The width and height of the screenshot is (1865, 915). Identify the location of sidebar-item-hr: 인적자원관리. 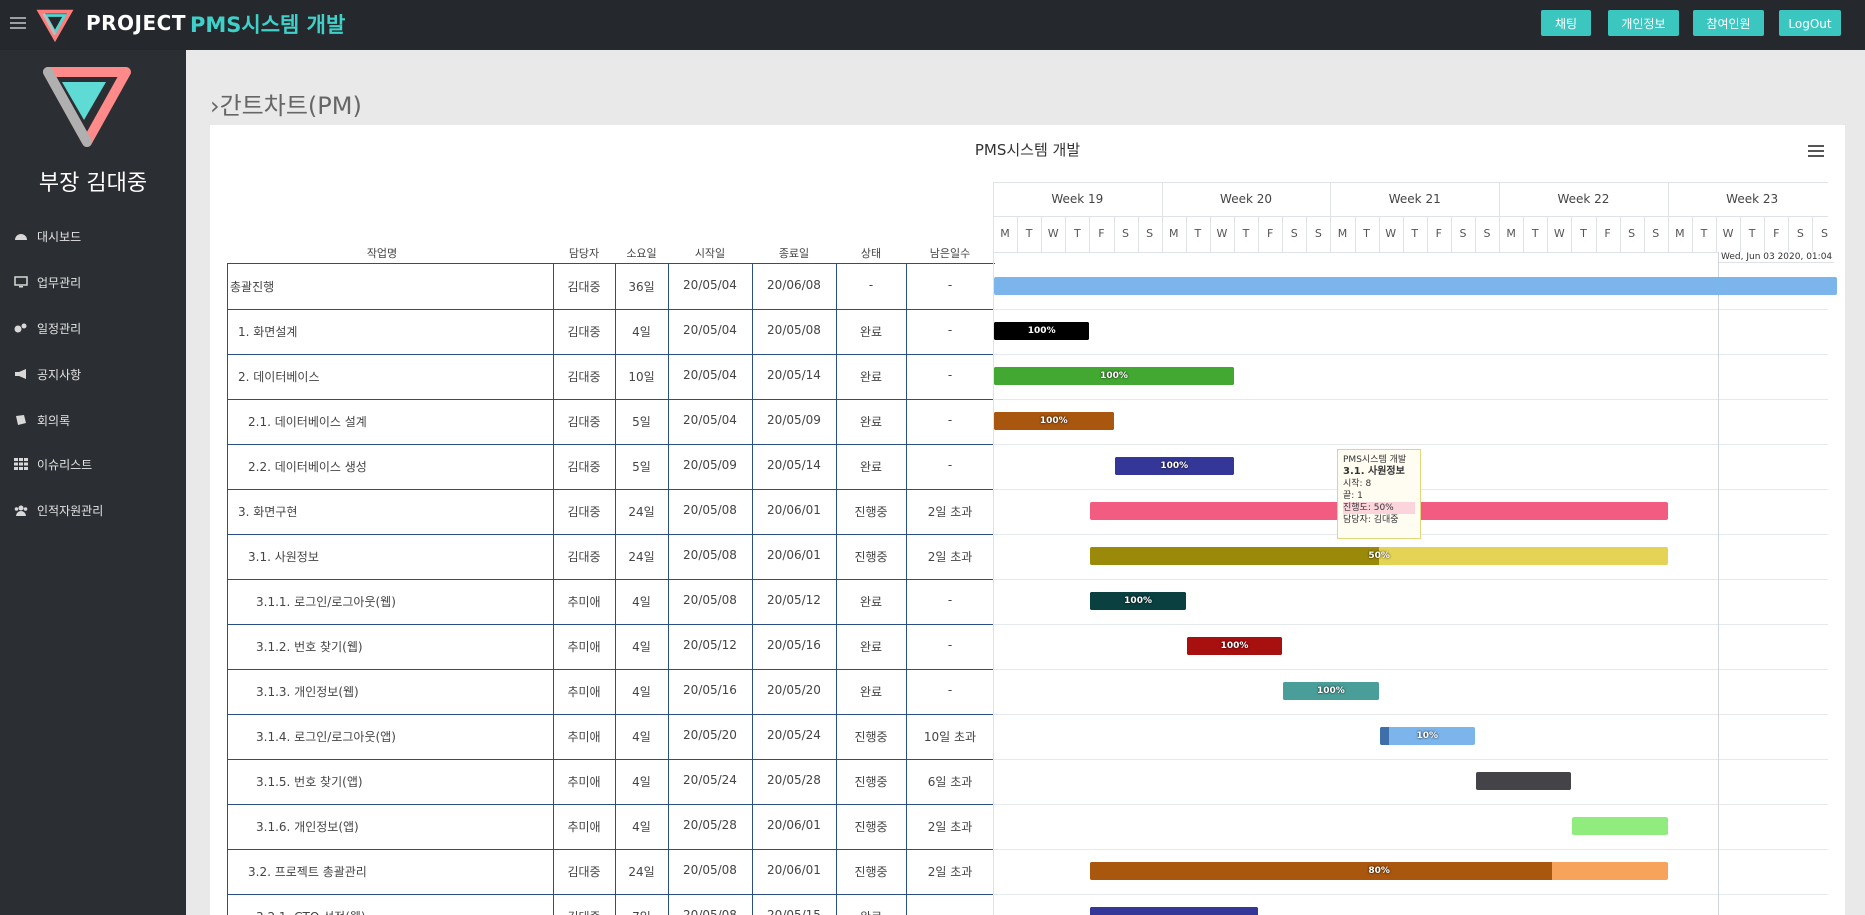
(58, 510).